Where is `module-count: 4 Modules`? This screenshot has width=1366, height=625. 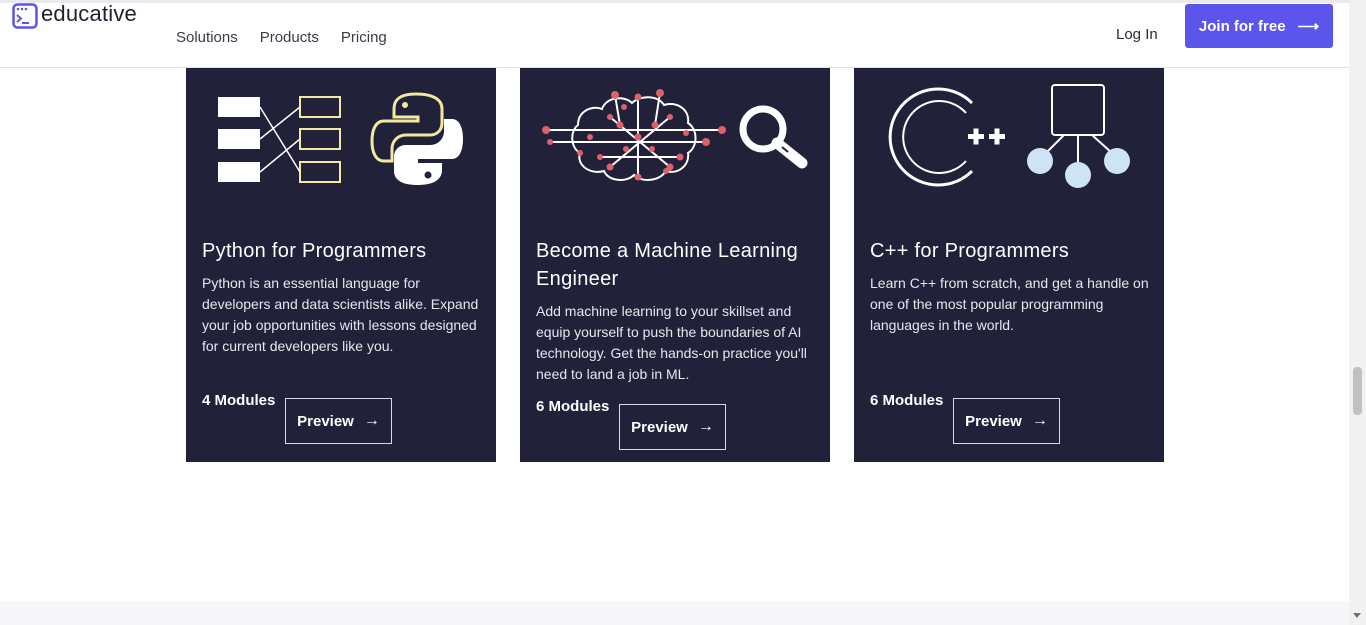 module-count: 4 Modules is located at coordinates (239, 400).